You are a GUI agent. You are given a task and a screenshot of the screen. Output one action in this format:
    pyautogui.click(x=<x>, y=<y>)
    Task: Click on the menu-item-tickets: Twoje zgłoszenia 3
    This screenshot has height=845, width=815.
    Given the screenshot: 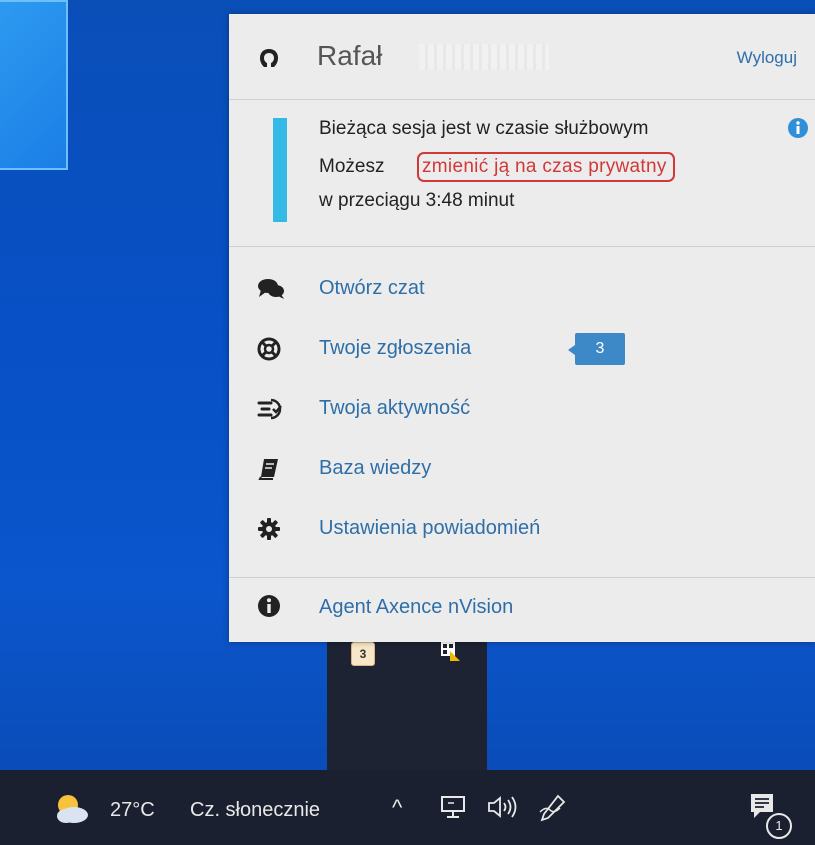 What is the action you would take?
    pyautogui.click(x=522, y=349)
    